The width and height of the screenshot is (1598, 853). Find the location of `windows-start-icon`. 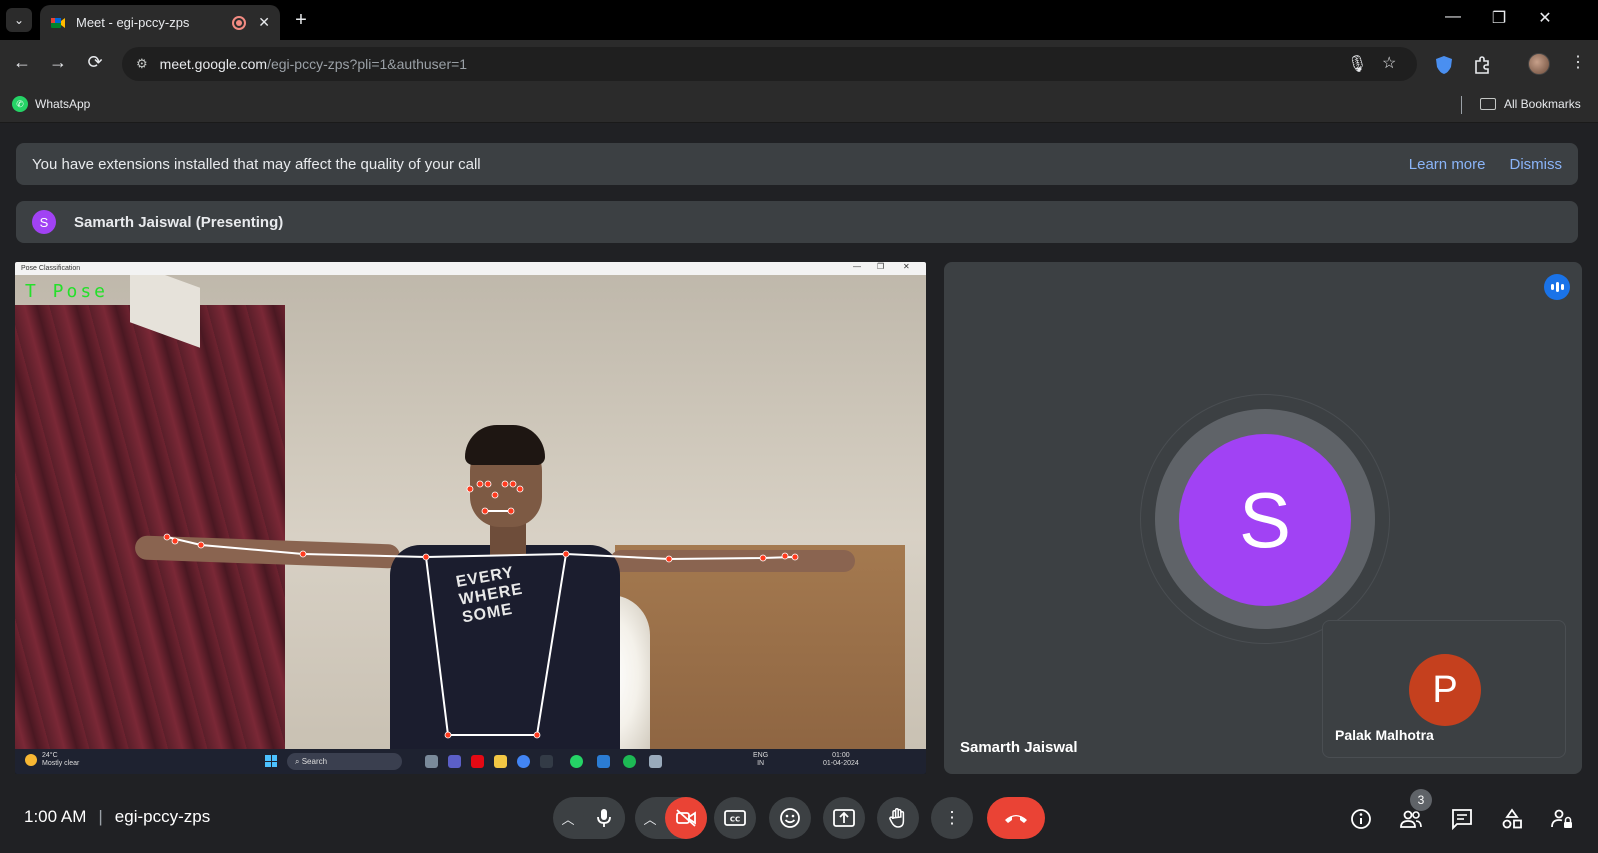

windows-start-icon is located at coordinates (271, 761).